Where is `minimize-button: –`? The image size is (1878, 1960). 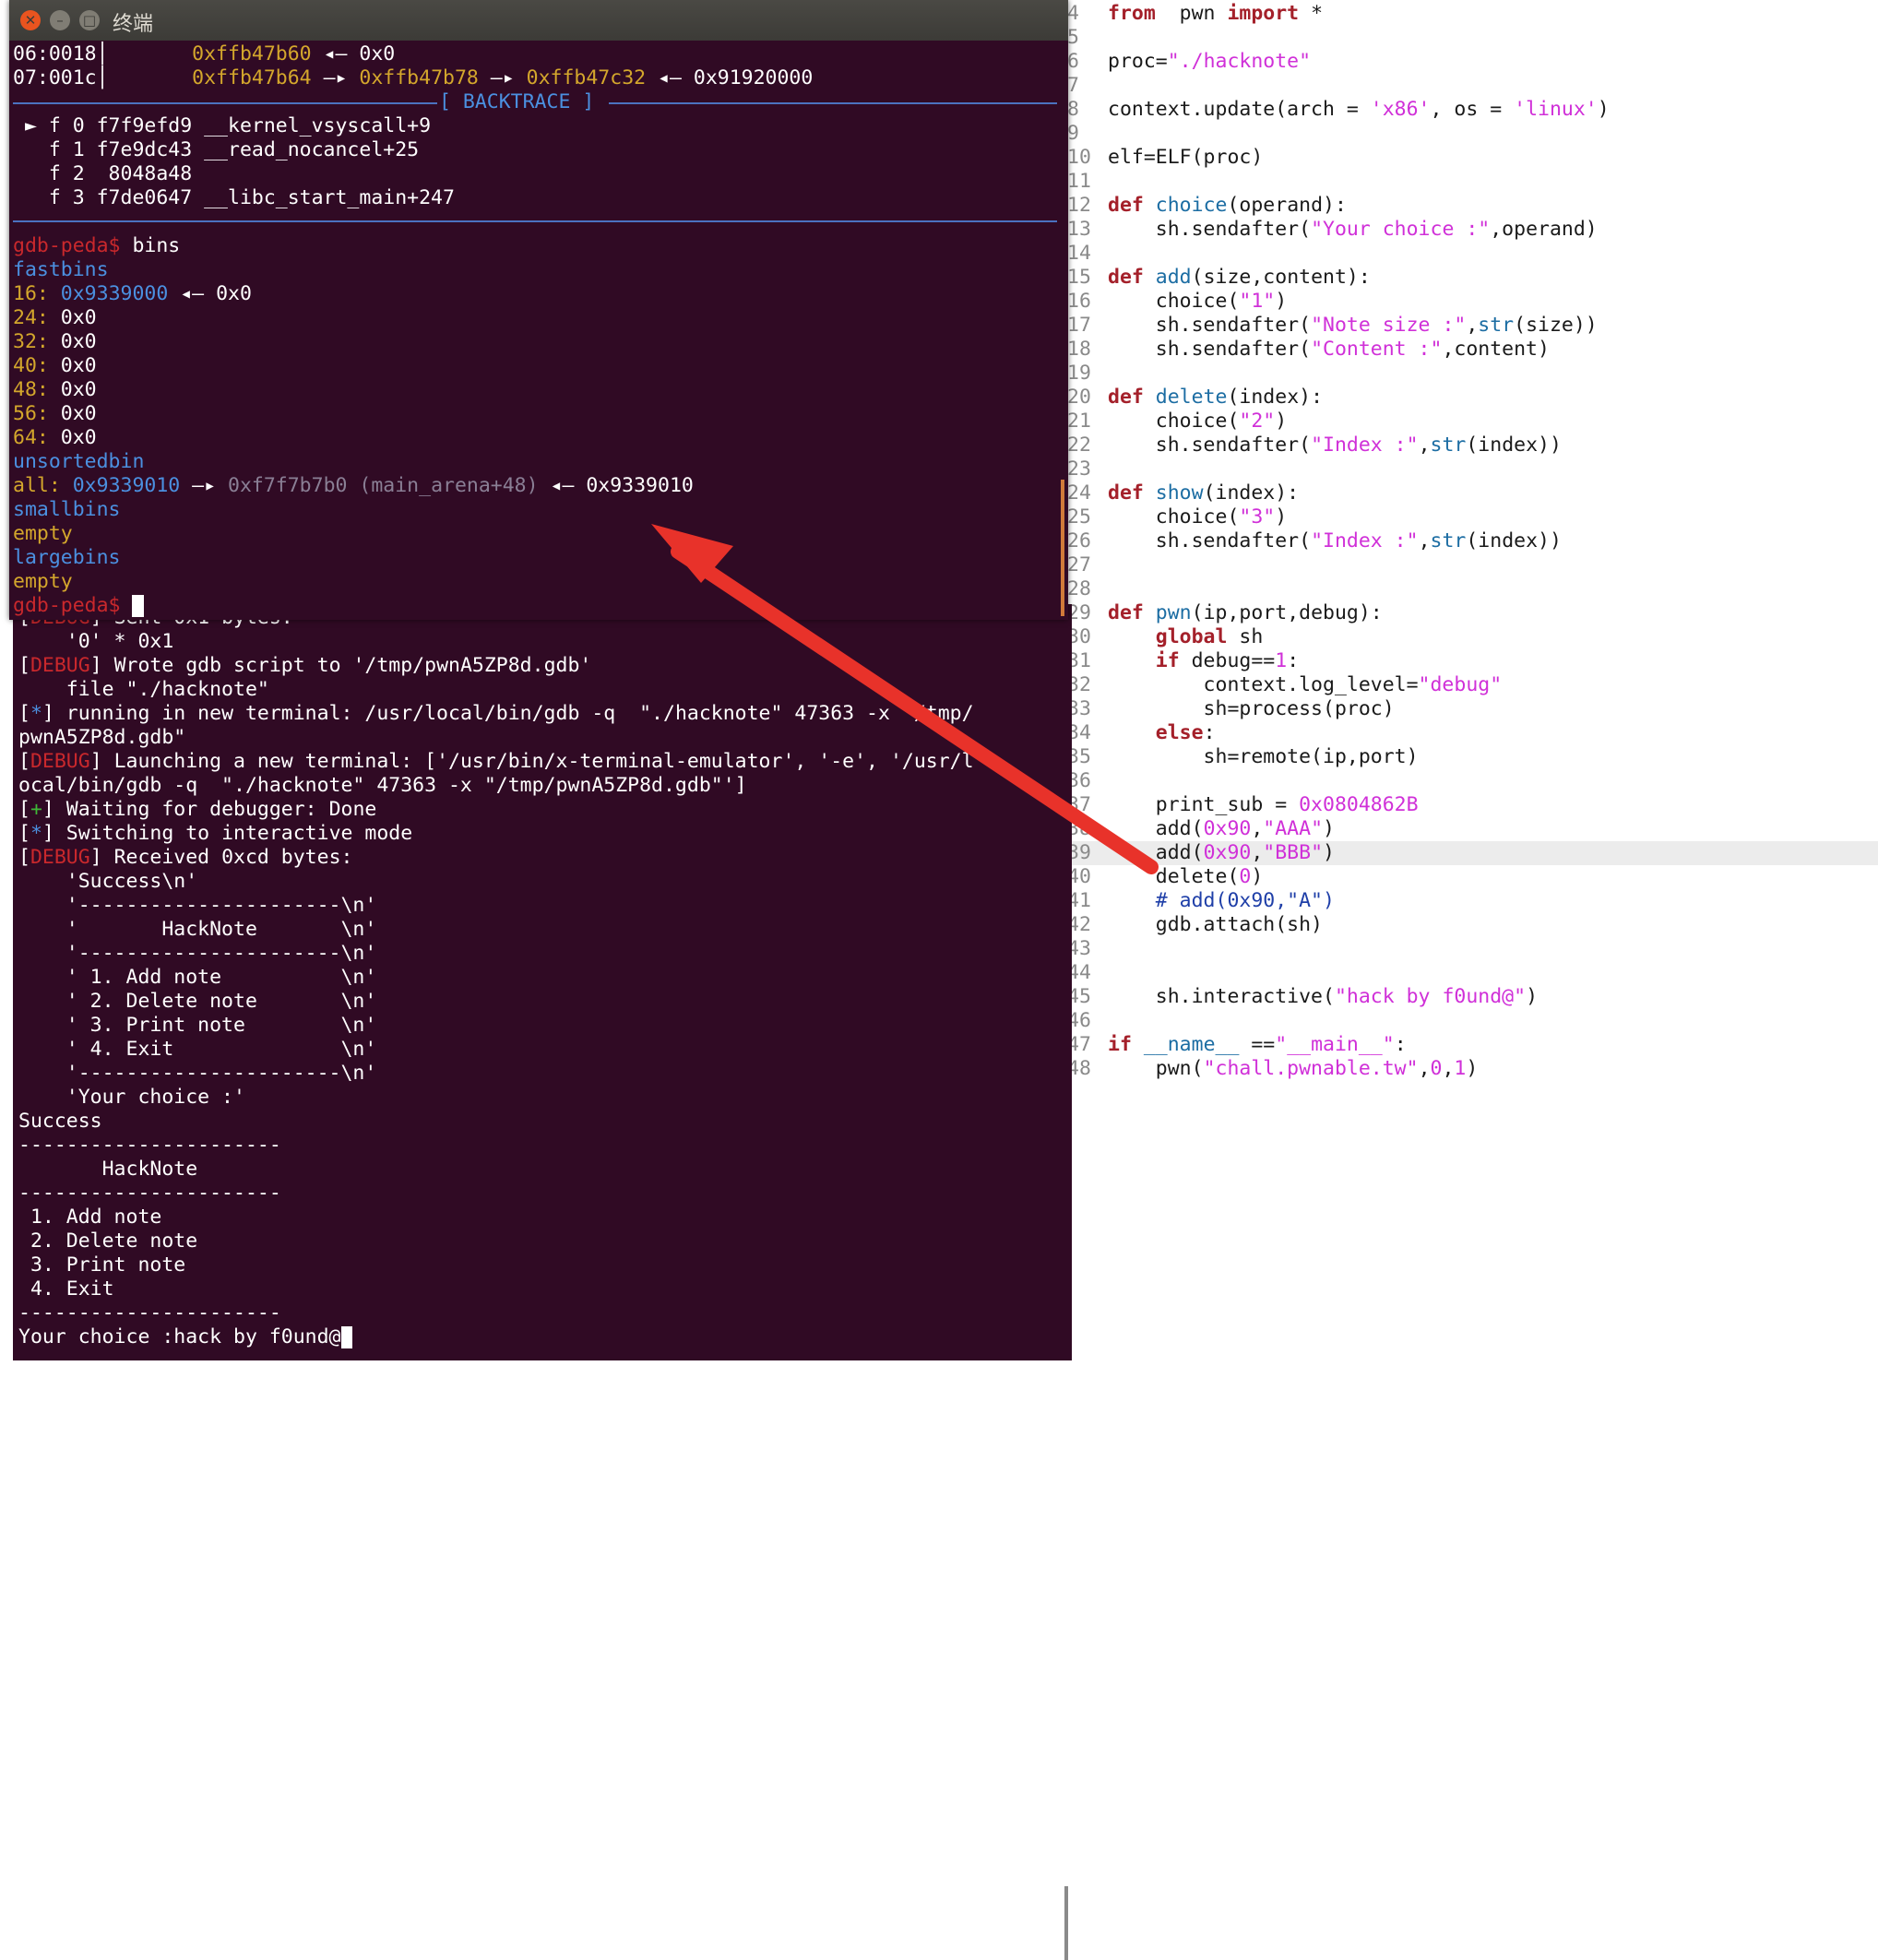
minimize-button: – is located at coordinates (60, 20).